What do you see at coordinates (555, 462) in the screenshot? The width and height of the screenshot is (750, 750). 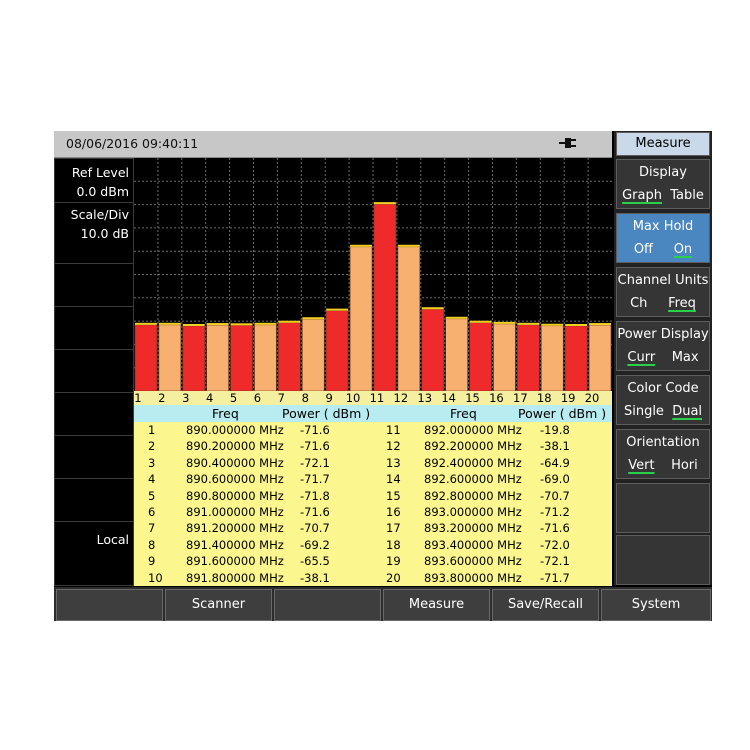 I see `power-value: -64.9` at bounding box center [555, 462].